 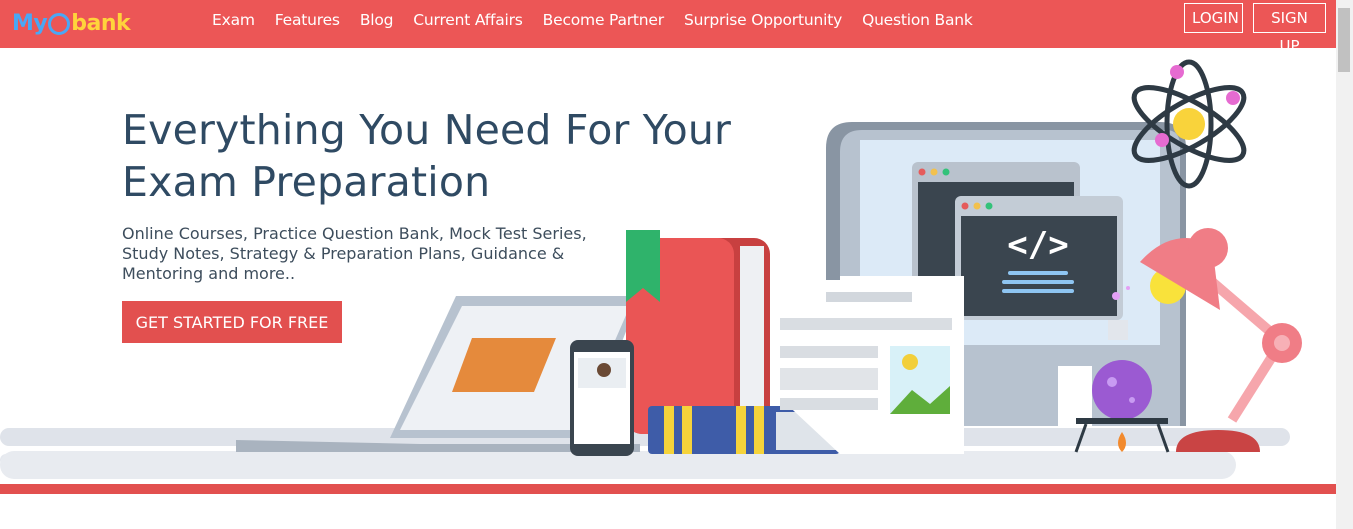 What do you see at coordinates (307, 20) in the screenshot?
I see `nav-link-features: Features` at bounding box center [307, 20].